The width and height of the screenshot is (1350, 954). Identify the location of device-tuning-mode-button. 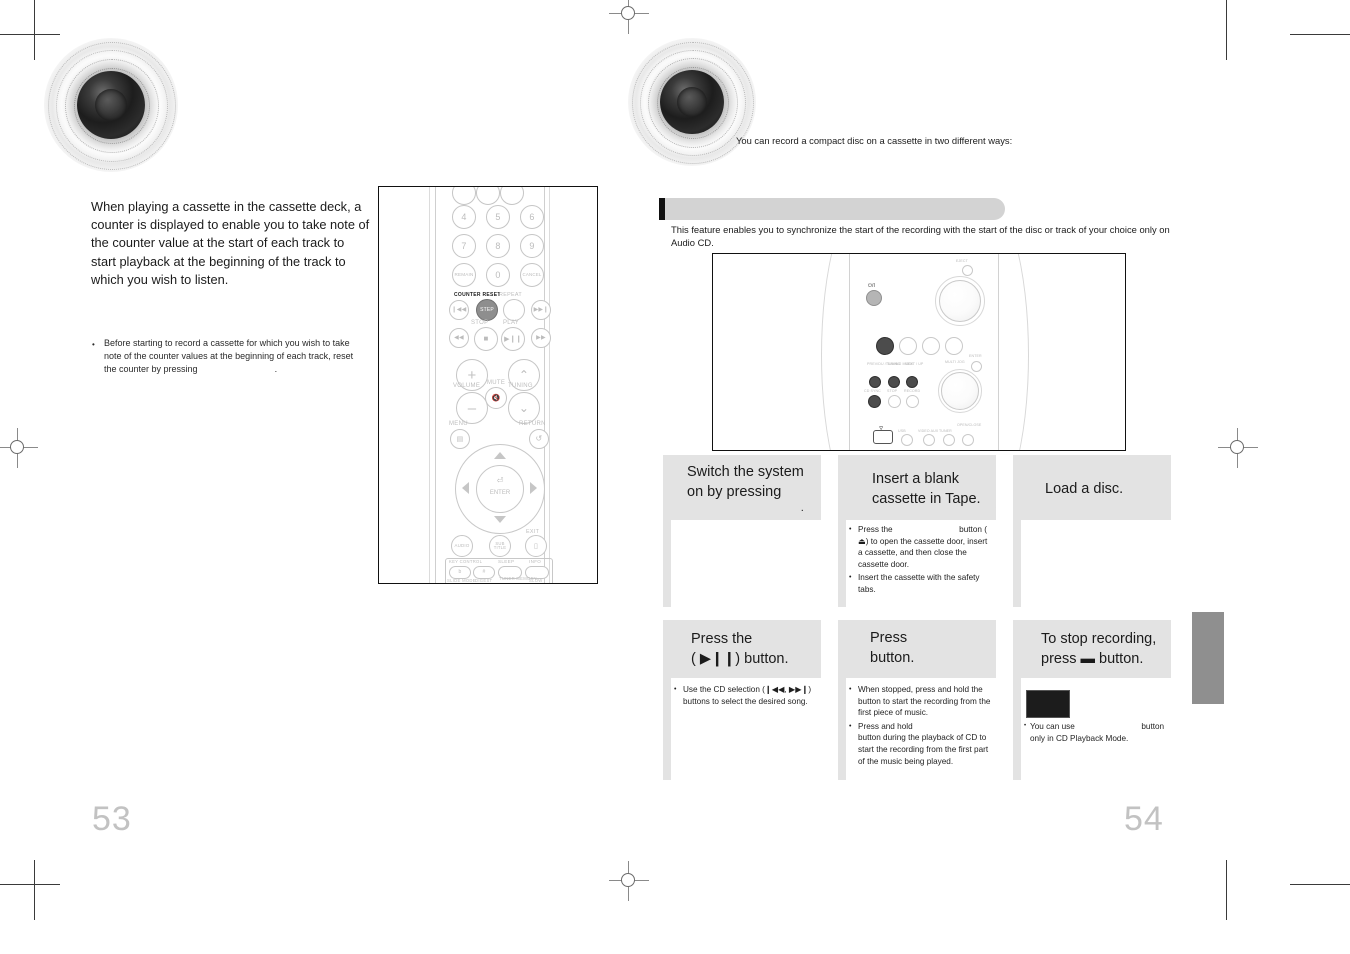
(894, 382).